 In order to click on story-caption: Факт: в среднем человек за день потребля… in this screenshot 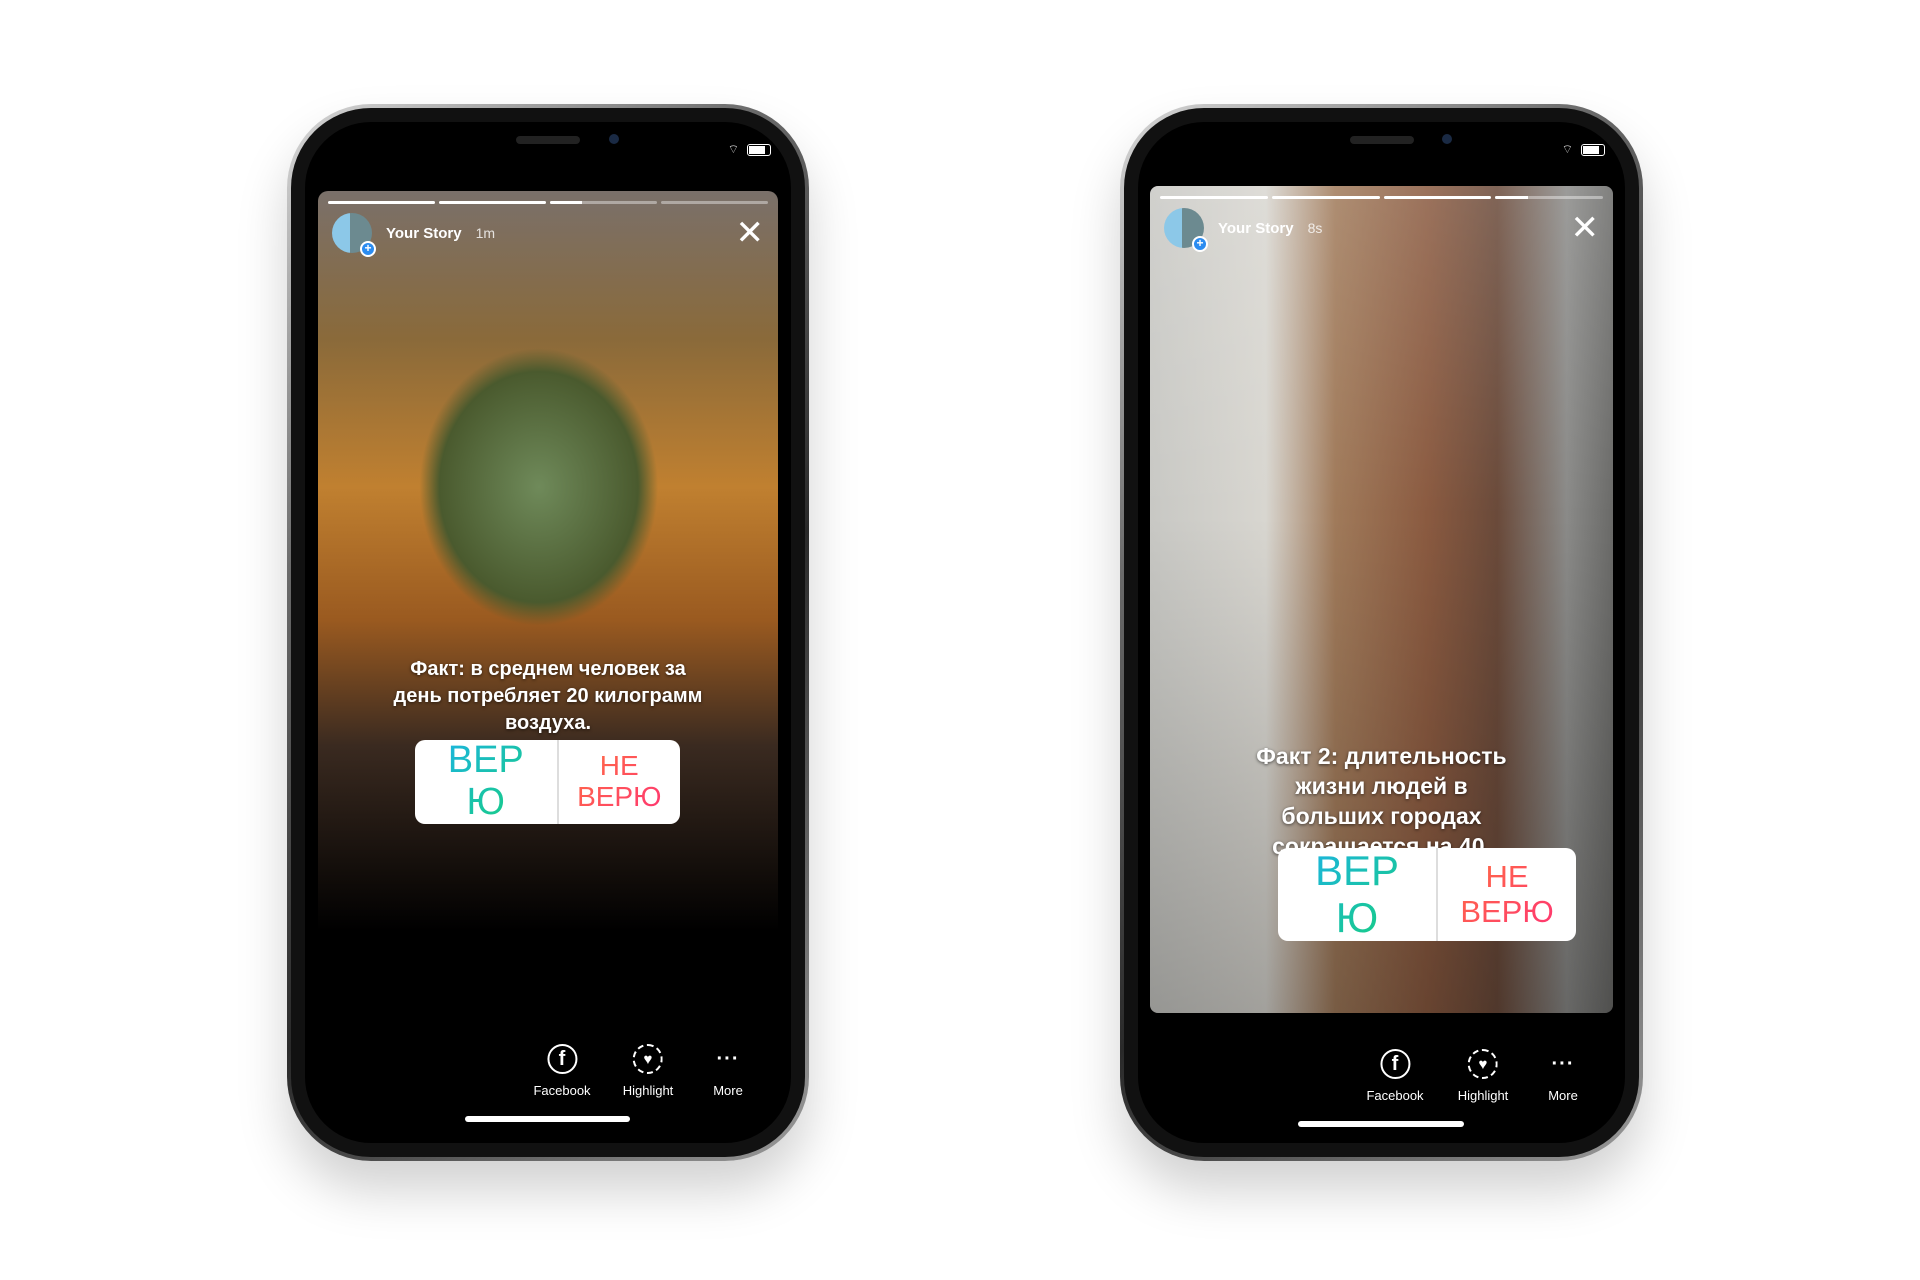, I will do `click(548, 696)`.